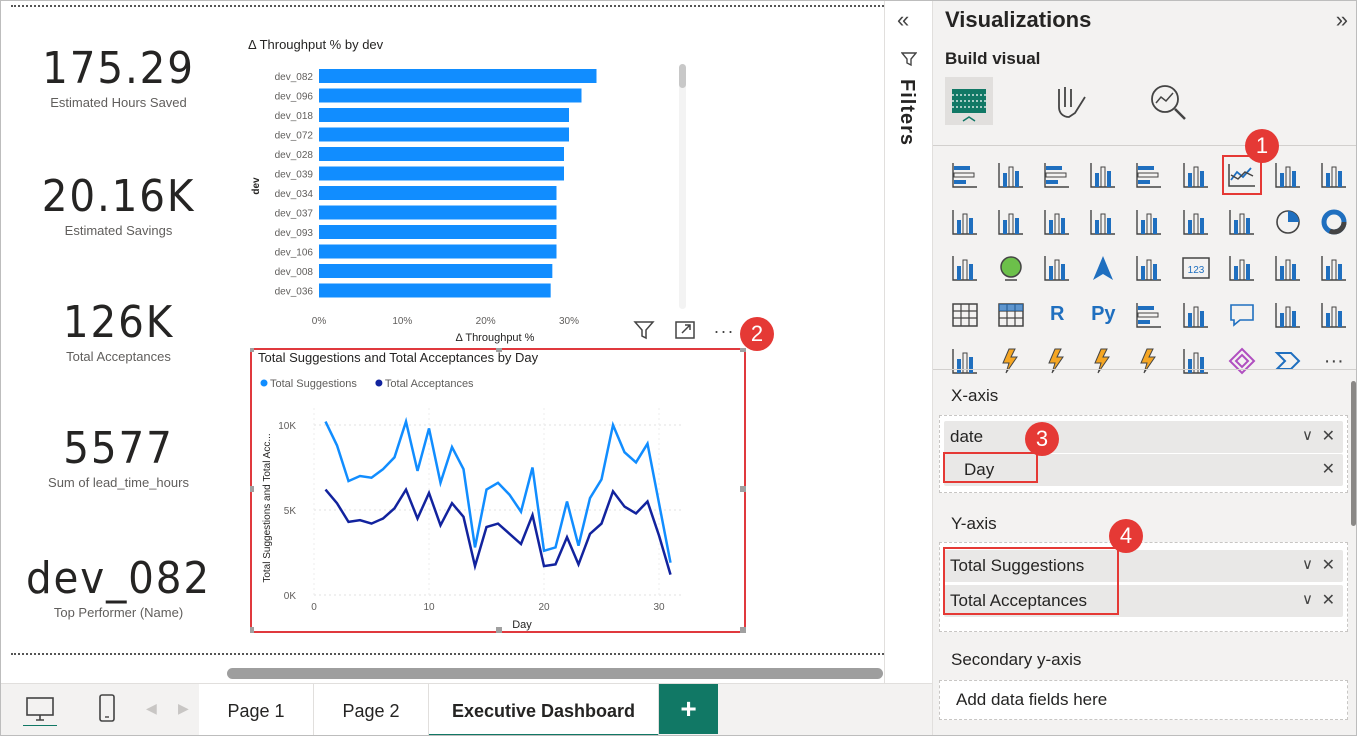  Describe the element at coordinates (1103, 268) in the screenshot. I see `azure-map-icon` at that location.